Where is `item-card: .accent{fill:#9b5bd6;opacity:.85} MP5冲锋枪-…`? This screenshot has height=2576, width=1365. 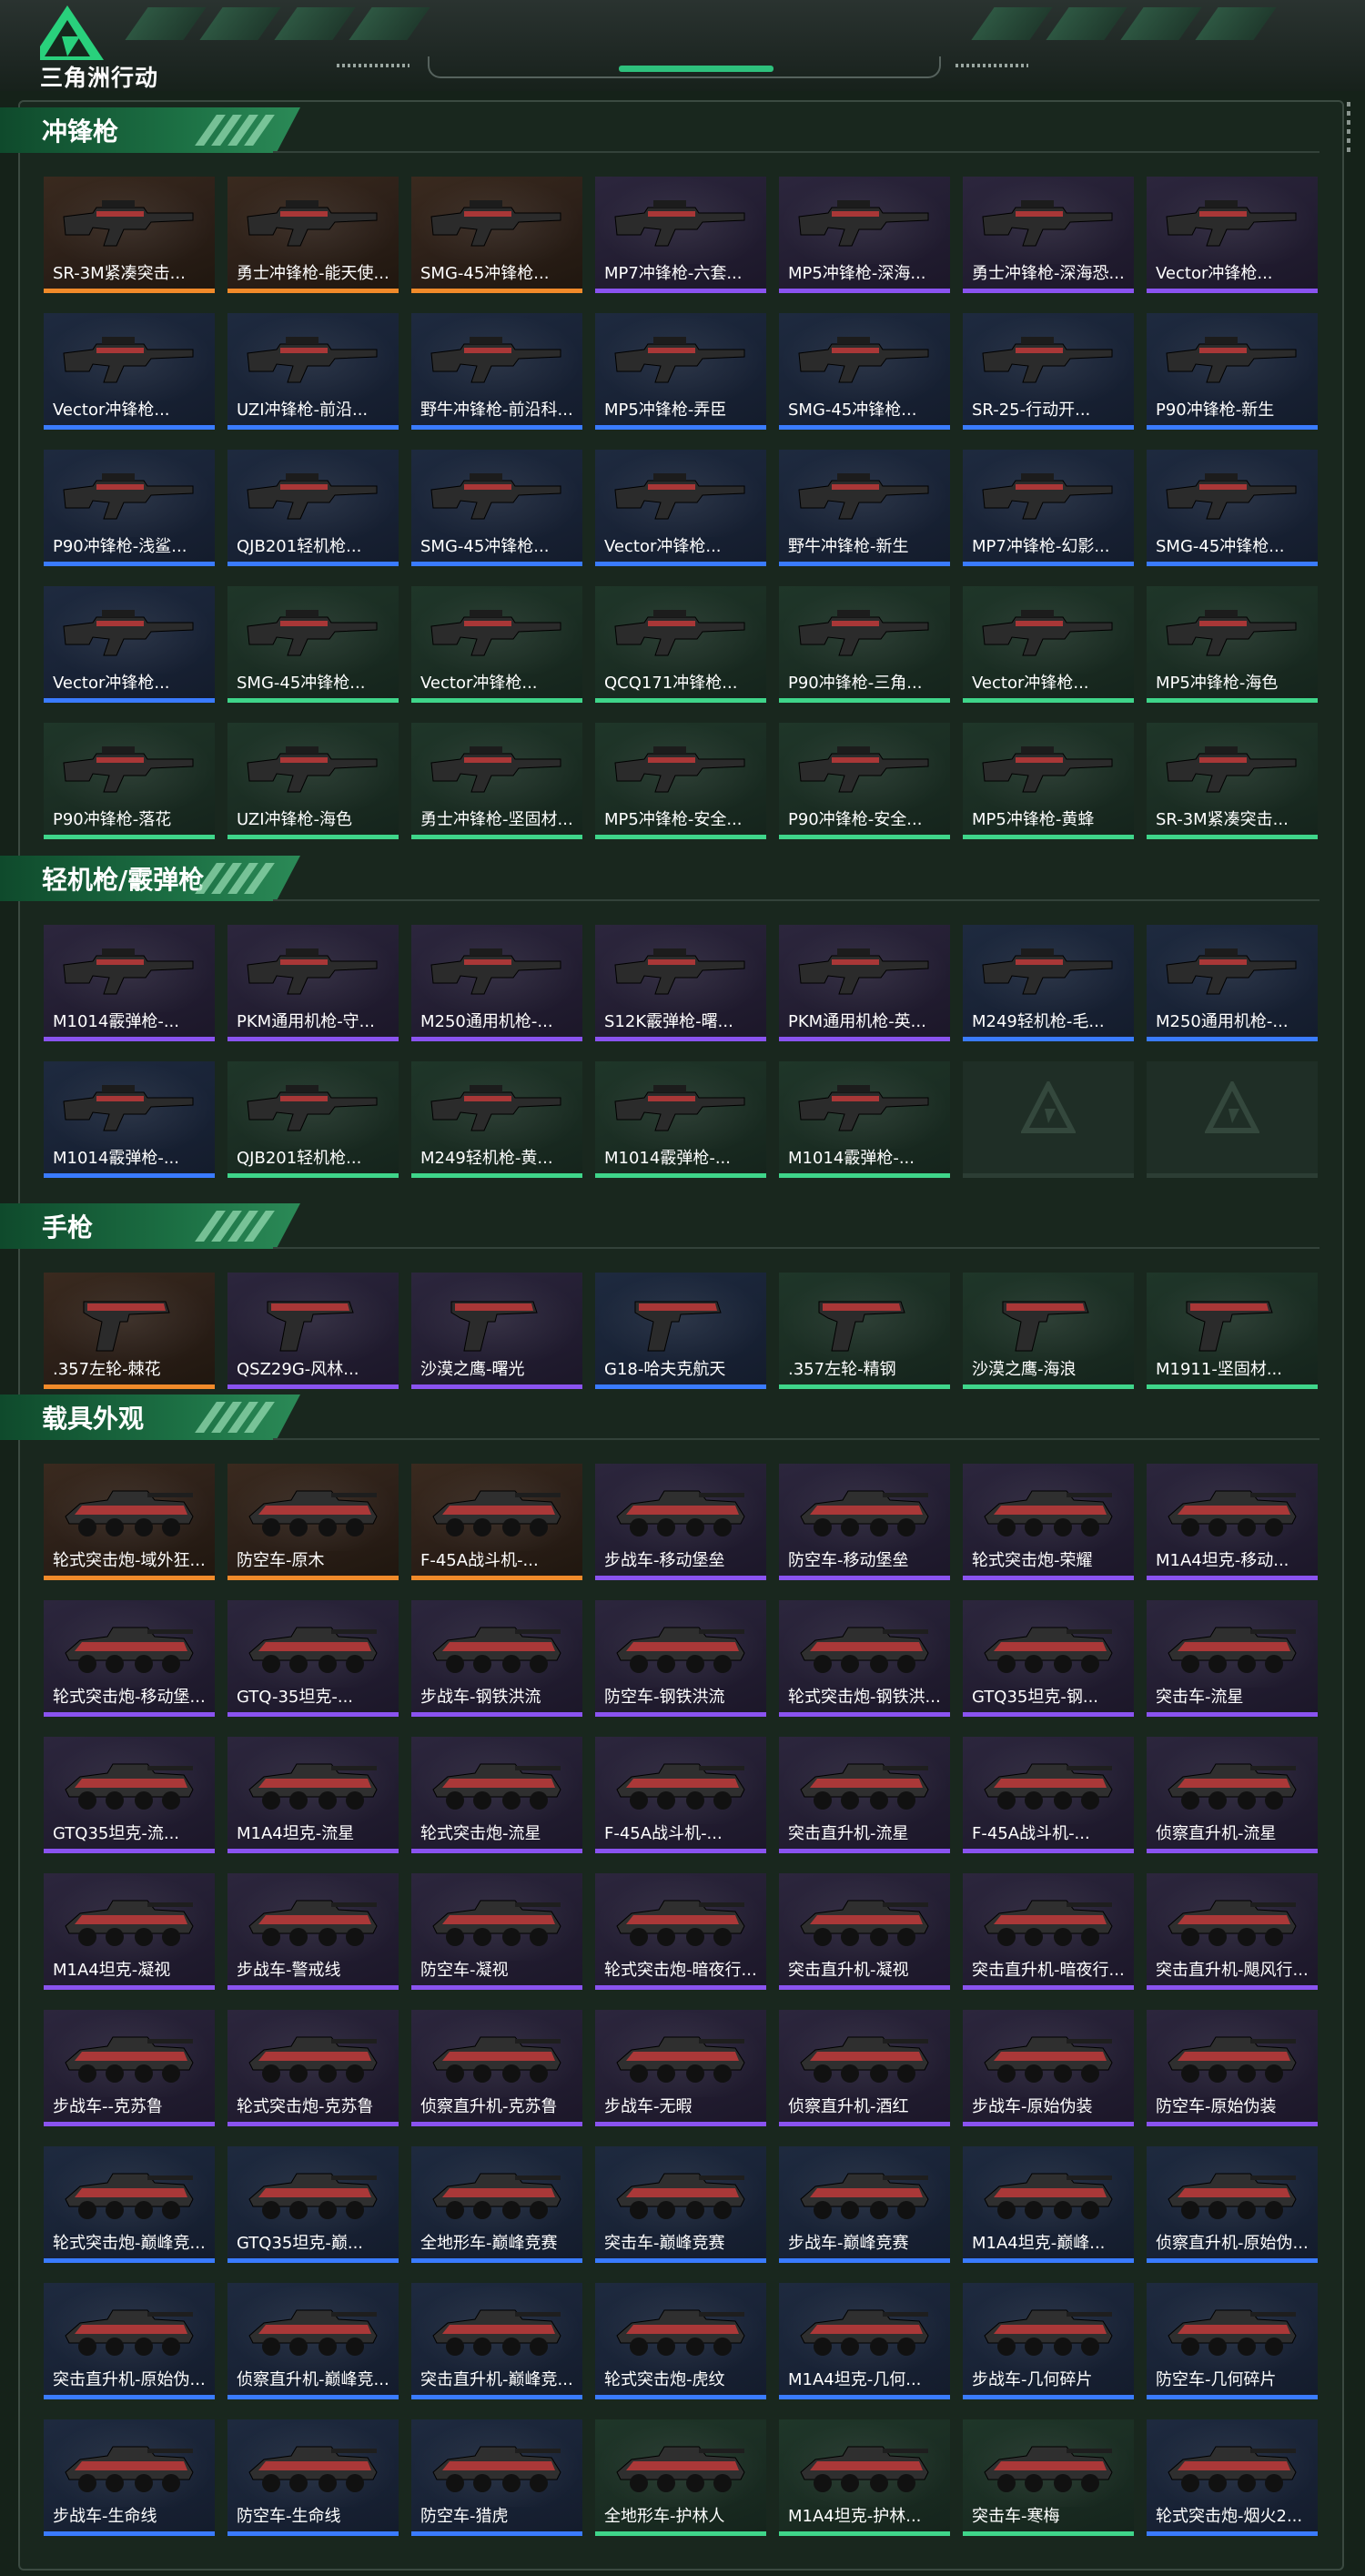
item-card: .accent{fill:#9b5bd6;opacity:.85} MP5冲锋枪-… is located at coordinates (1048, 781).